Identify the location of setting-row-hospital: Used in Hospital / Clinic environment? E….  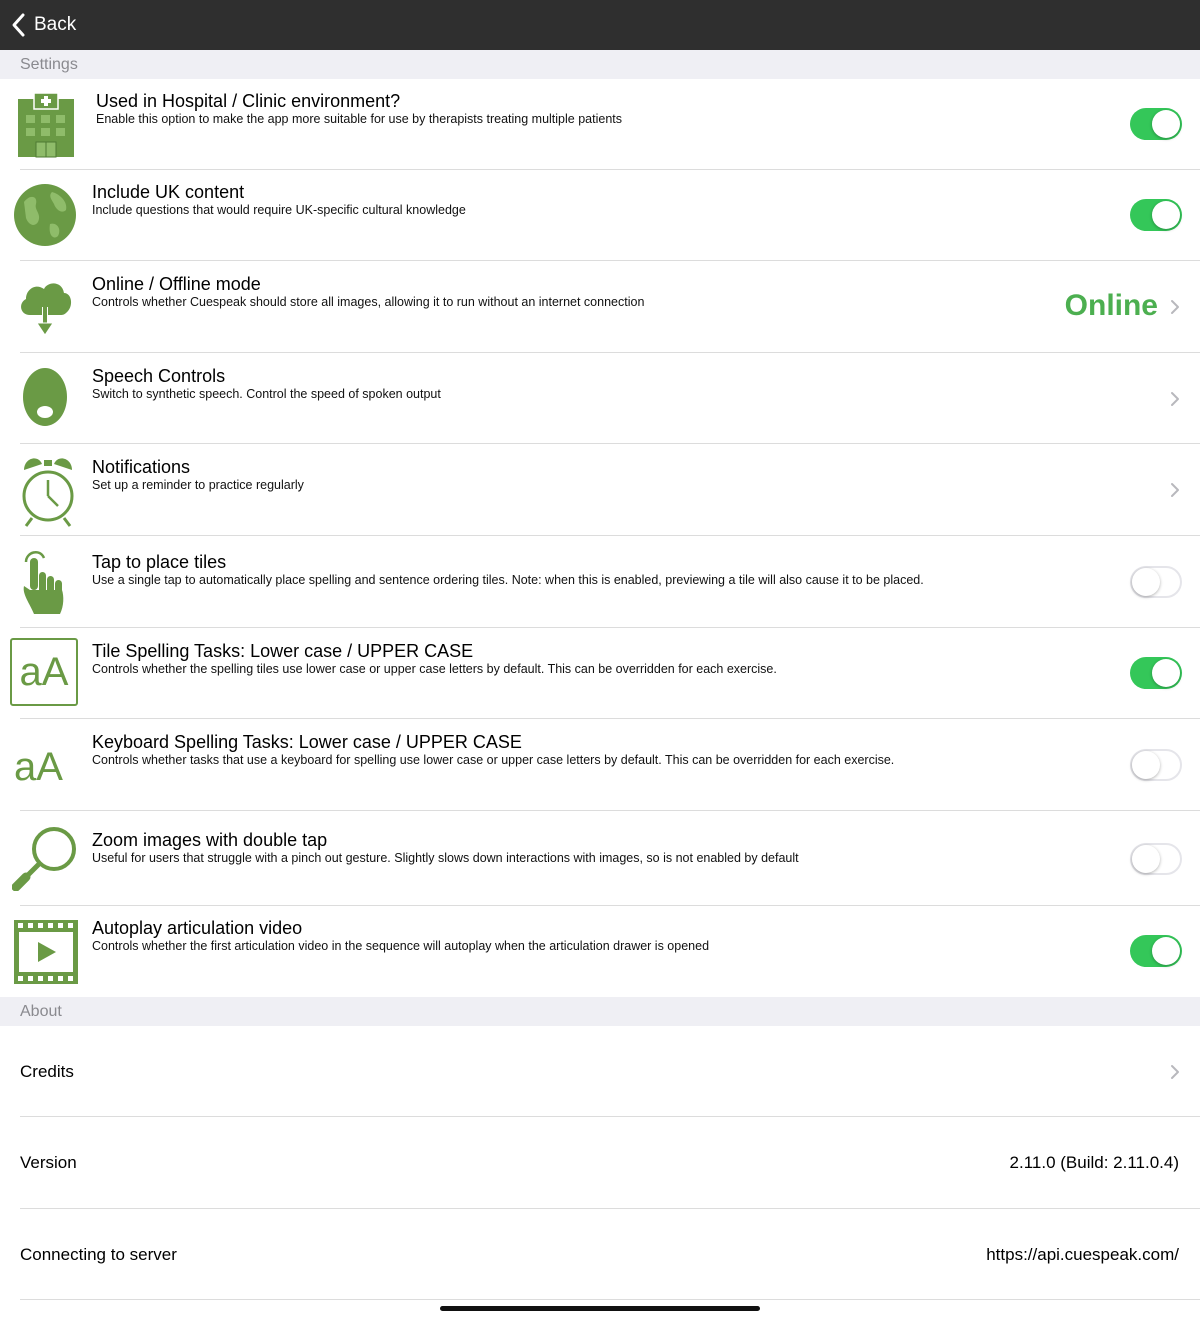
(600, 124).